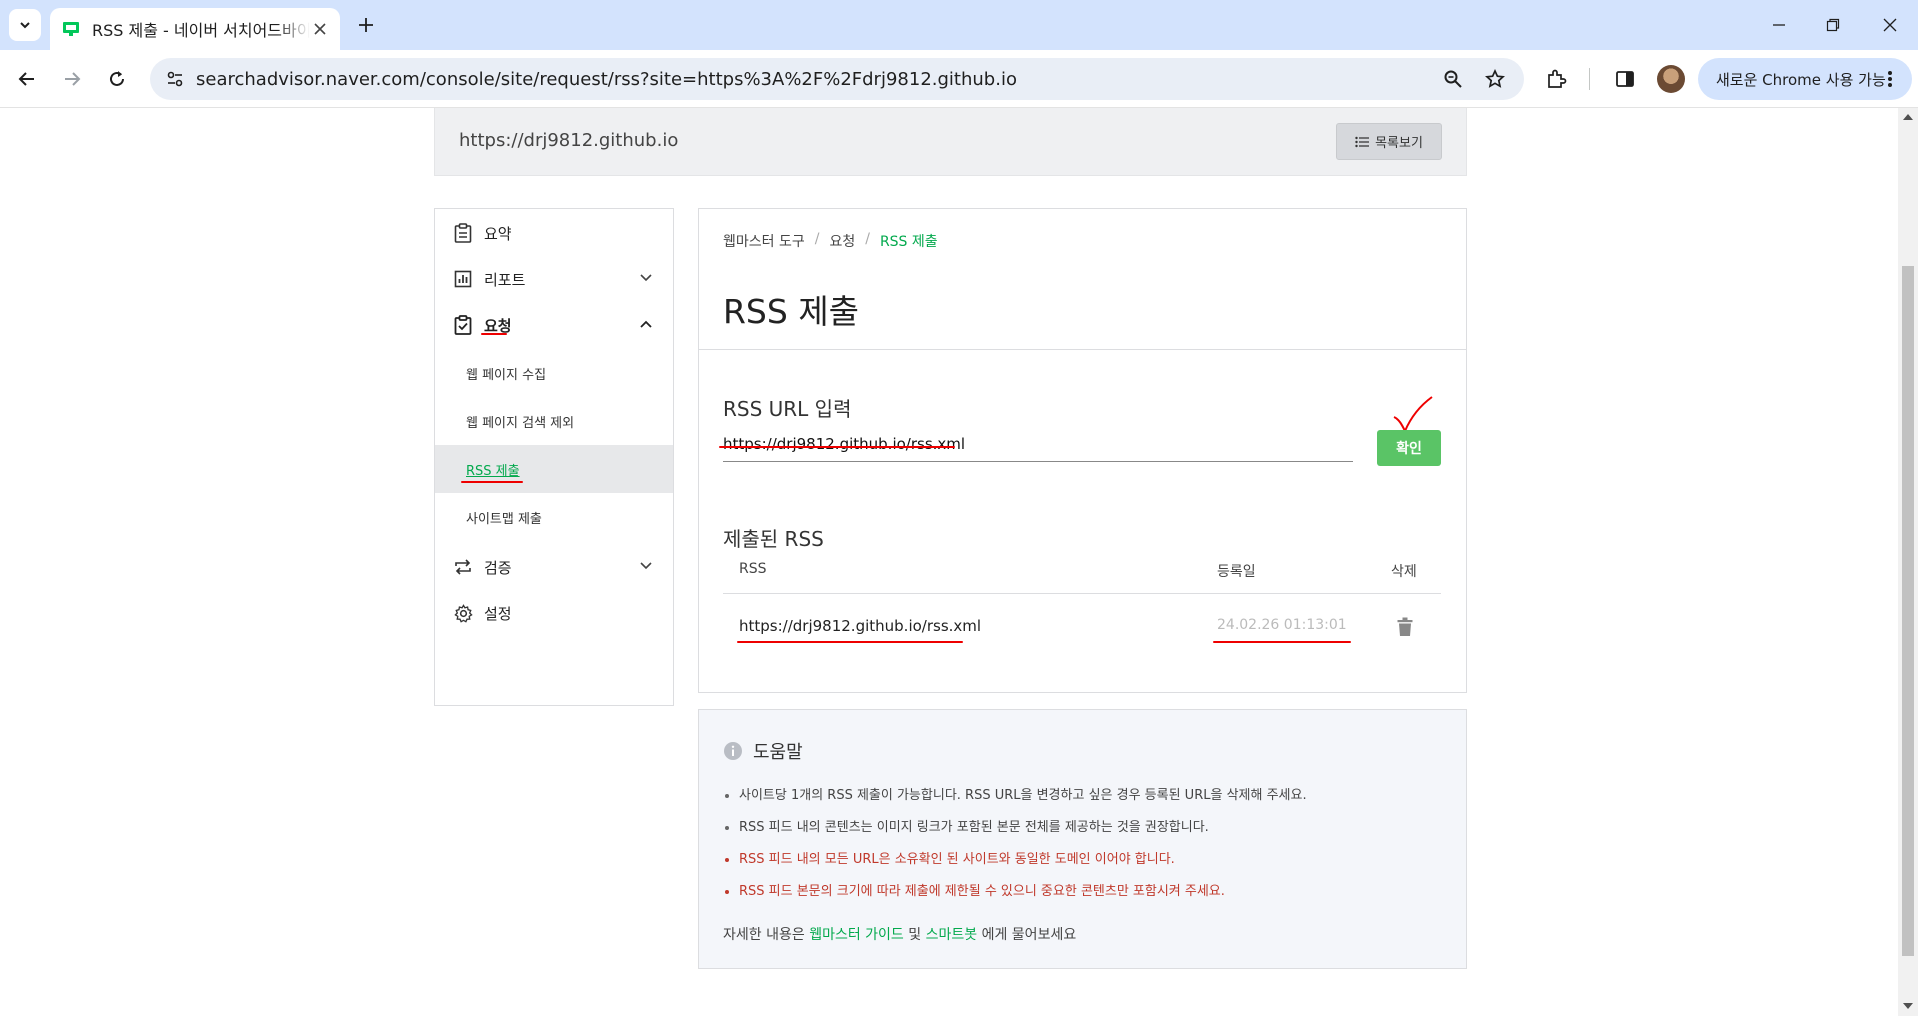 This screenshot has width=1918, height=1016. I want to click on toolbar-divider, so click(1589, 79).